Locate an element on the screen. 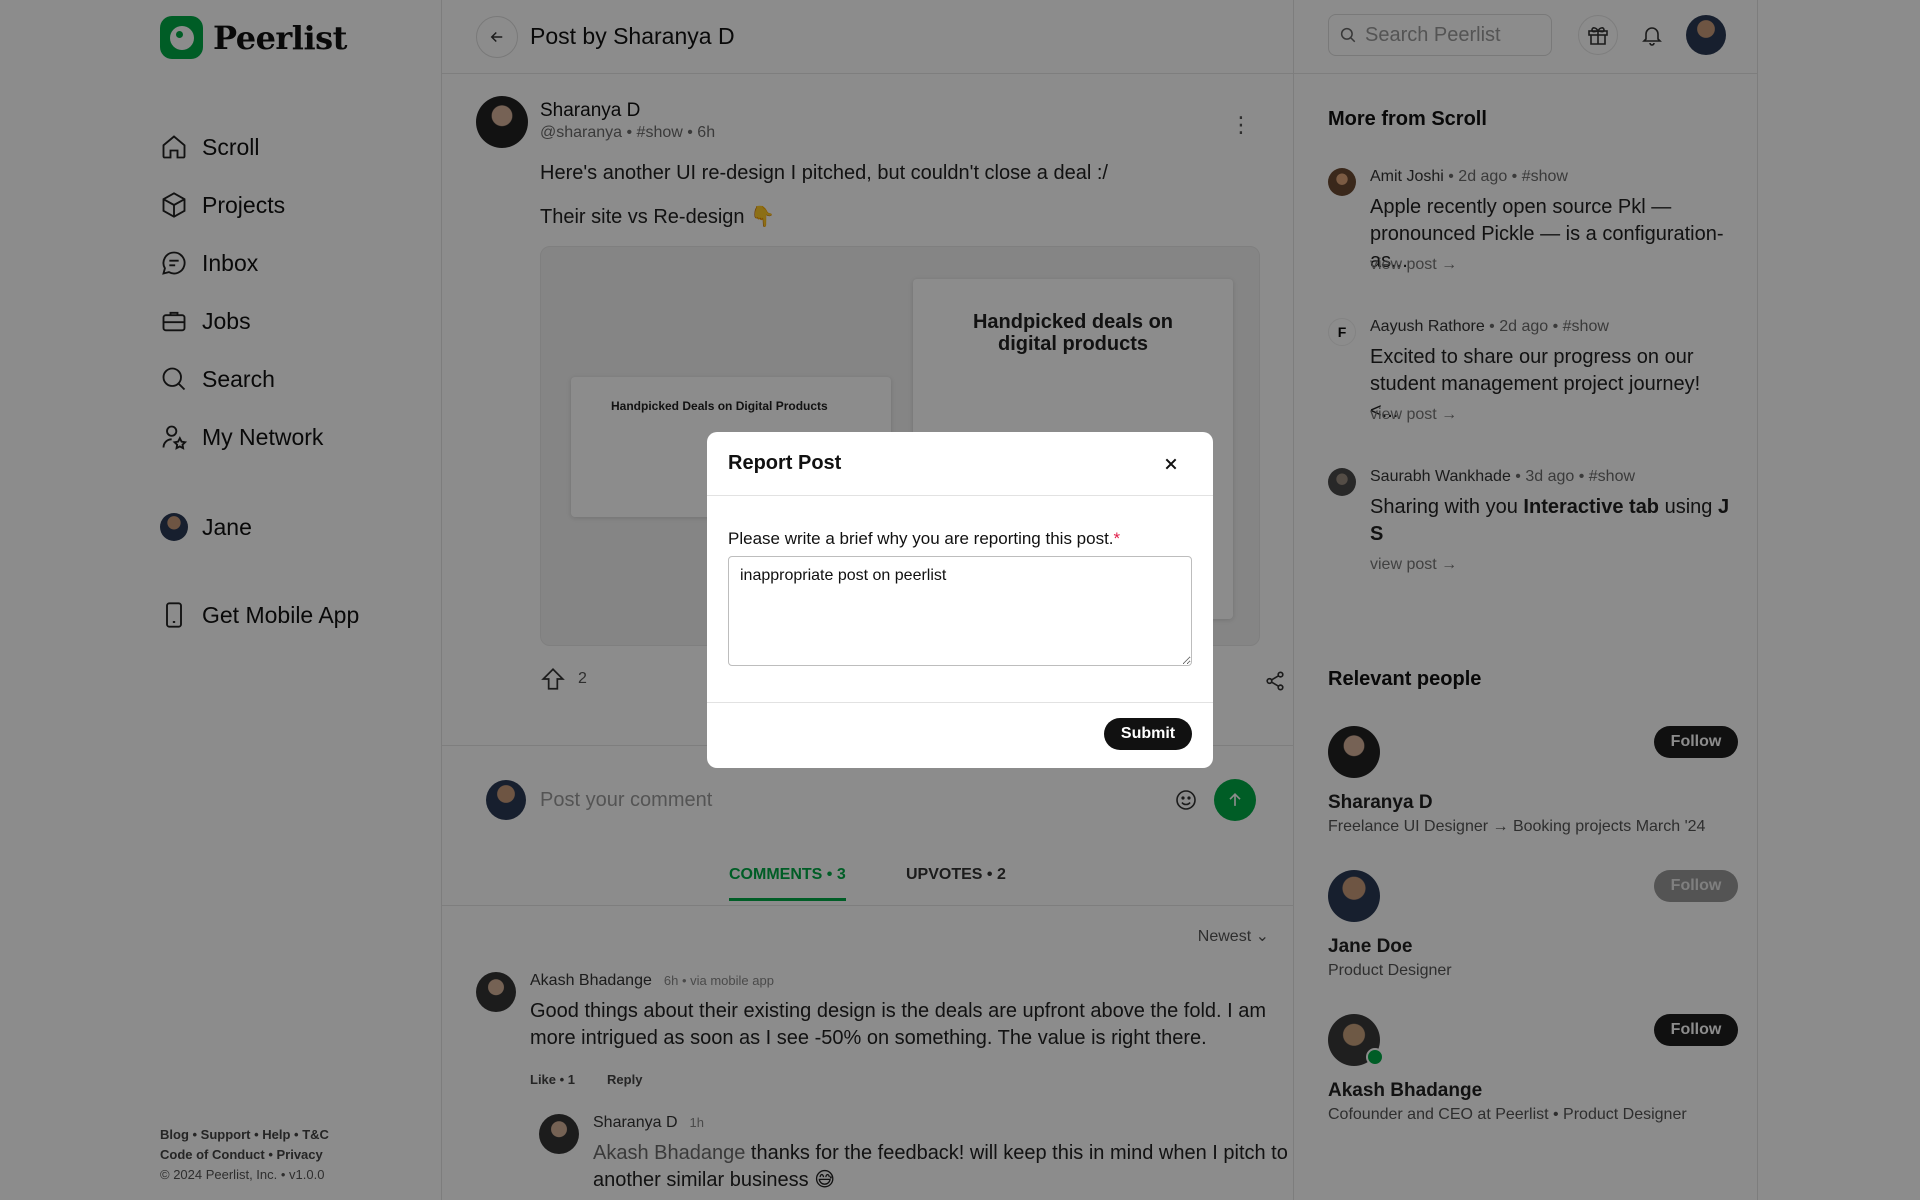  close-button is located at coordinates (1171, 464).